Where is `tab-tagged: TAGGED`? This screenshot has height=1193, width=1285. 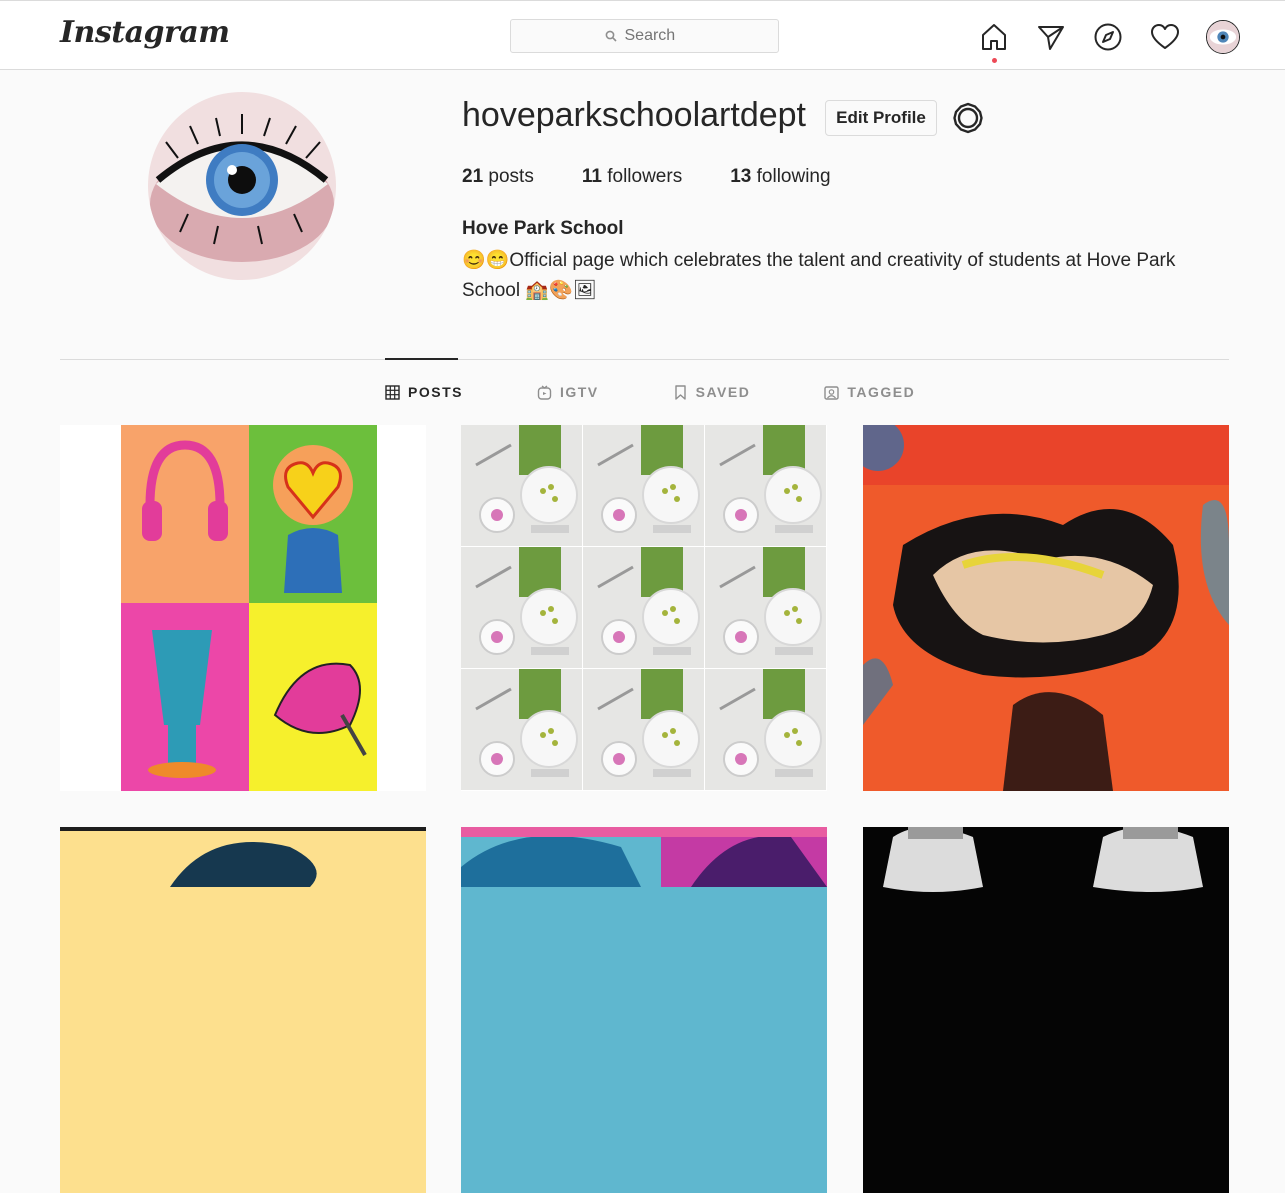
tab-tagged: TAGGED is located at coordinates (869, 392).